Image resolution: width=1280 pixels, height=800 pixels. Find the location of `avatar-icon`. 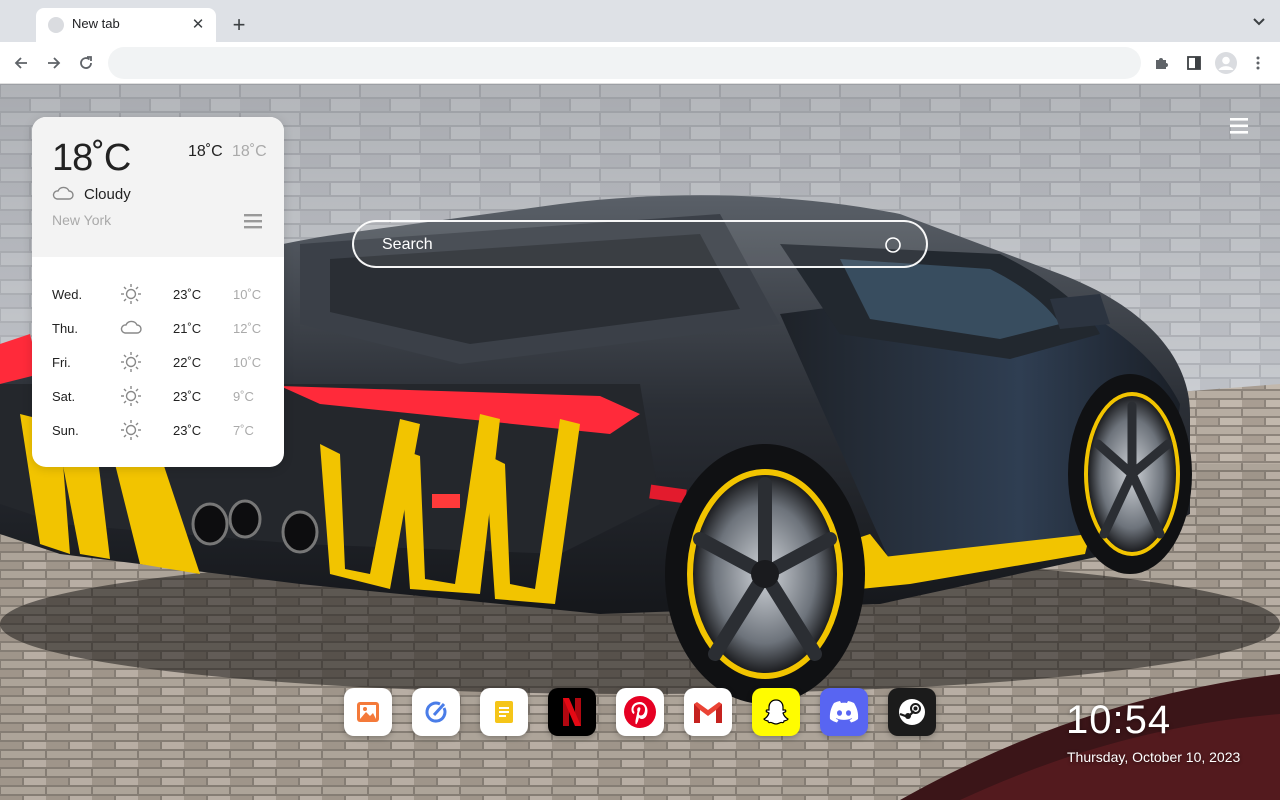

avatar-icon is located at coordinates (1226, 63).